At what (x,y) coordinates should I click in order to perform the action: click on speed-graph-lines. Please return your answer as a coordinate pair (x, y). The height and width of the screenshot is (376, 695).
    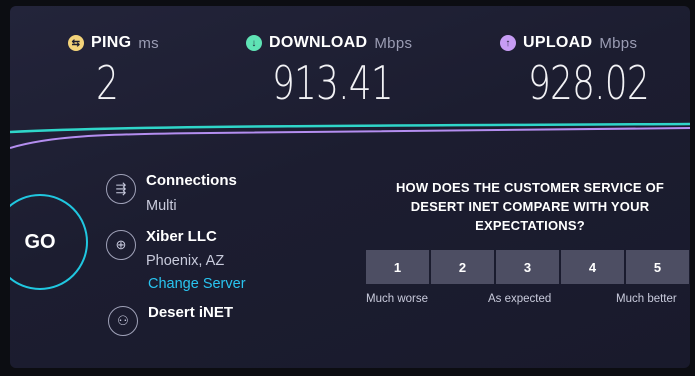
    Looking at the image, I should click on (350, 135).